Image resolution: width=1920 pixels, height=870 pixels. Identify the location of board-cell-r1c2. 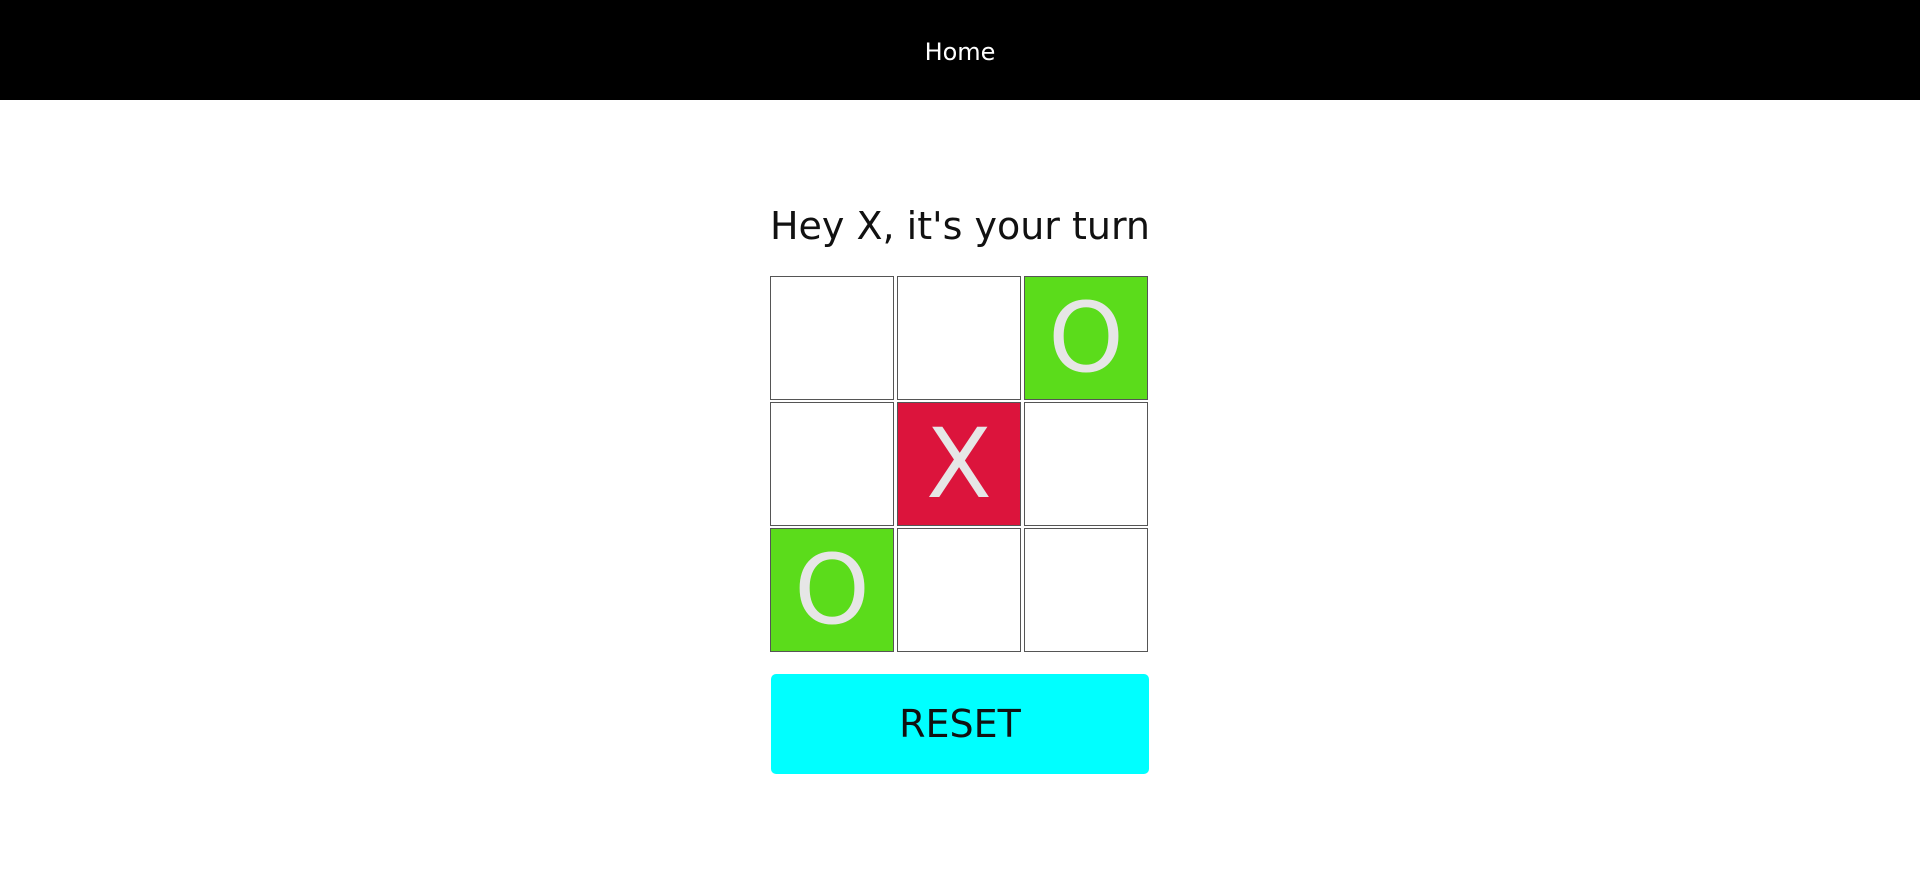
(959, 338).